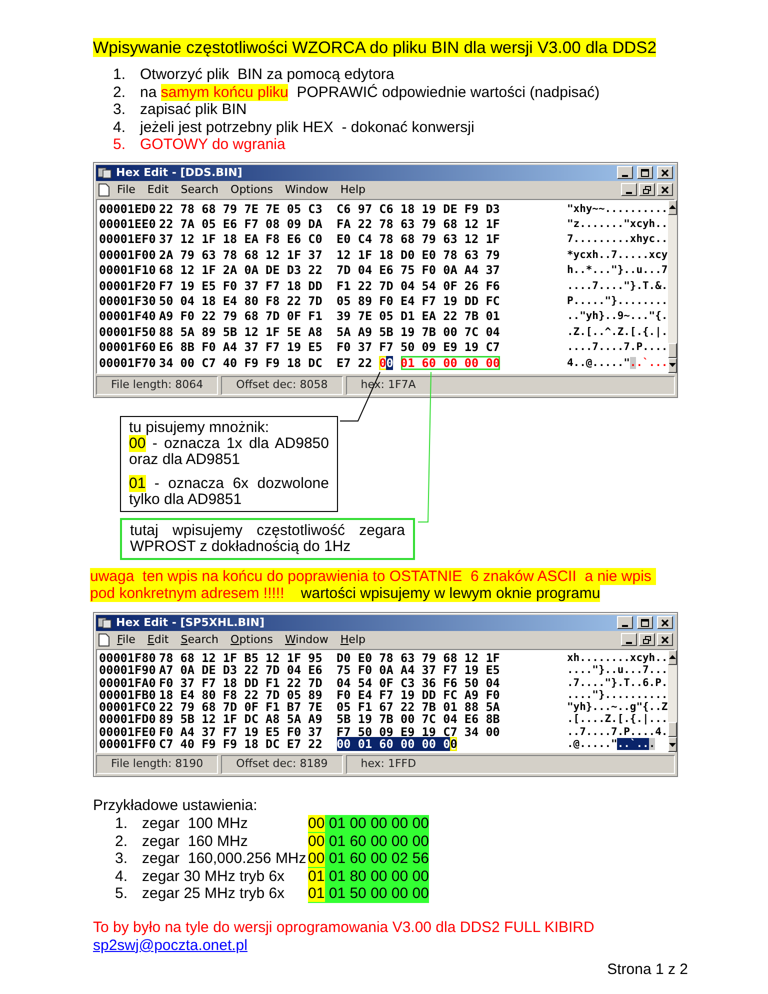 The image size is (768, 994). Describe the element at coordinates (170, 945) in the screenshot. I see `email-link: sp2swj@poczta.onet.pl` at that location.